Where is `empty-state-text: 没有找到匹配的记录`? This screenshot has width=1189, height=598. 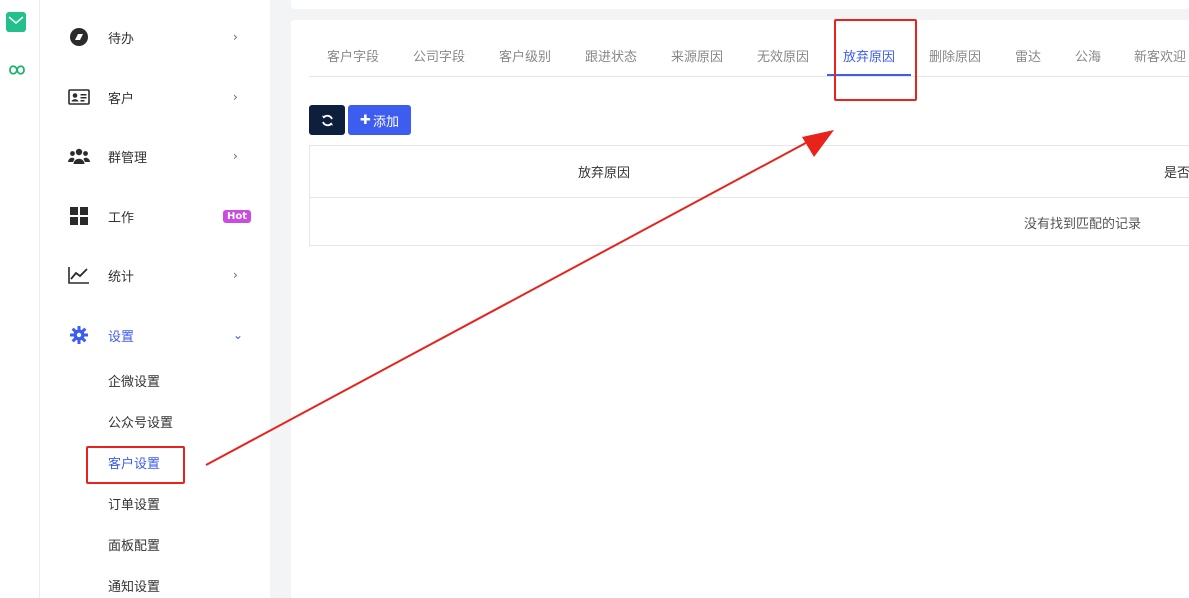
empty-state-text: 没有找到匹配的记录 is located at coordinates (1083, 224).